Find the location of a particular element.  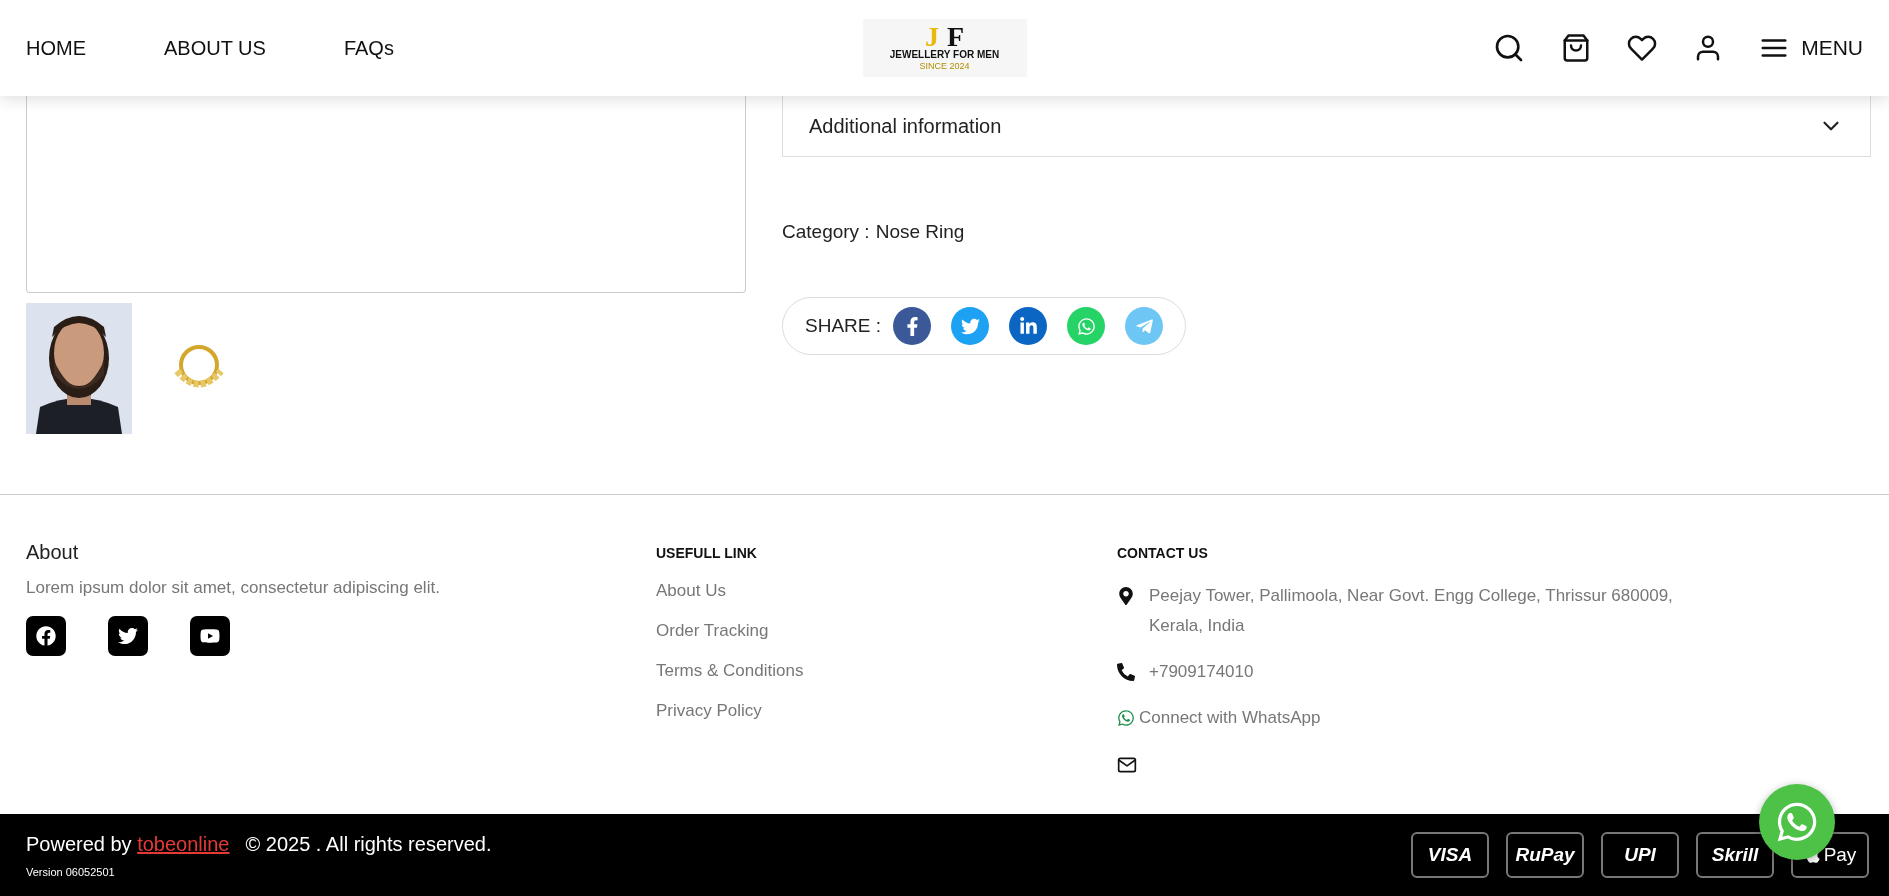

payment-card: RuPay is located at coordinates (1545, 855).